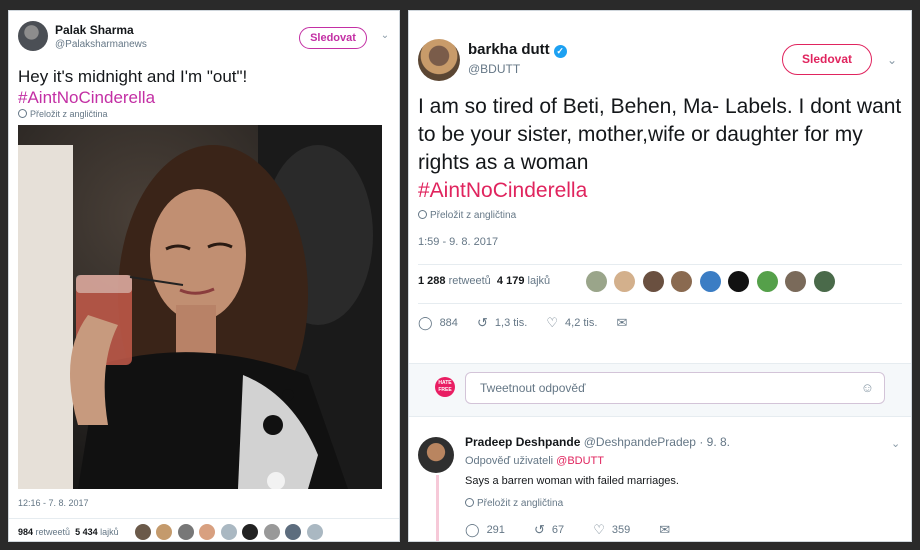 This screenshot has width=920, height=550. I want to click on likes-count: 5 434, so click(86, 532).